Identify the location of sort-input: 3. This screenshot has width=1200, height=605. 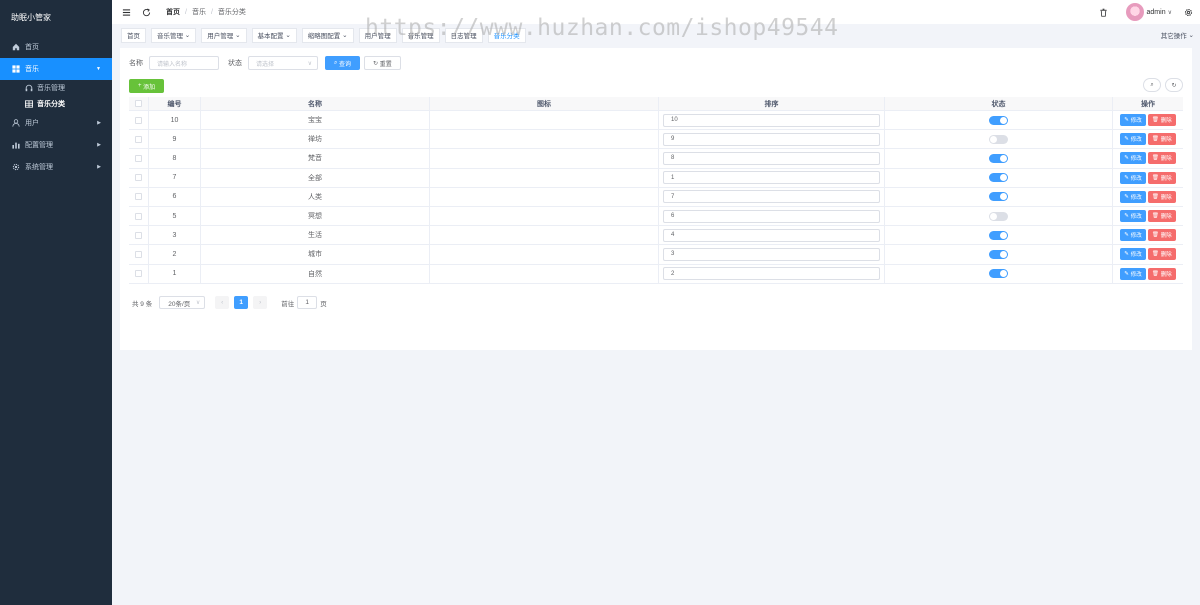
(771, 254).